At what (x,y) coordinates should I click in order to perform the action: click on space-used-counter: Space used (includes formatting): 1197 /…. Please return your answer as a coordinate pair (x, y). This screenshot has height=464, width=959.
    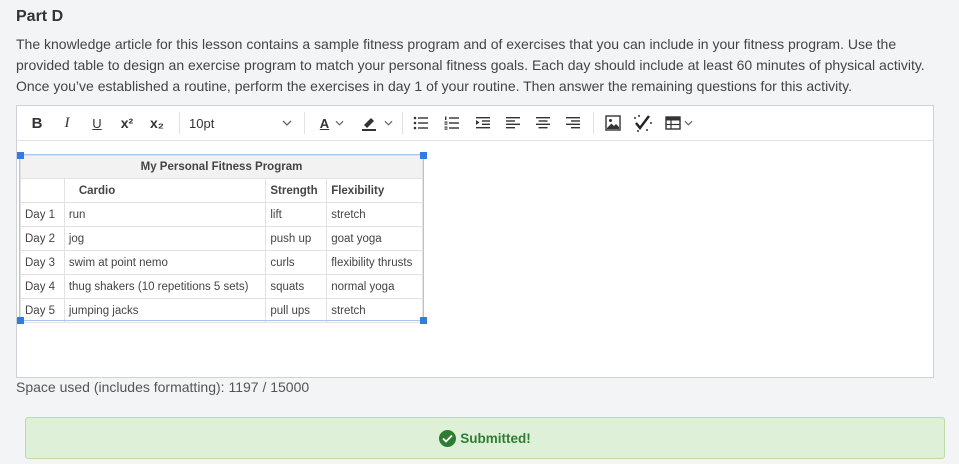
    Looking at the image, I should click on (162, 387).